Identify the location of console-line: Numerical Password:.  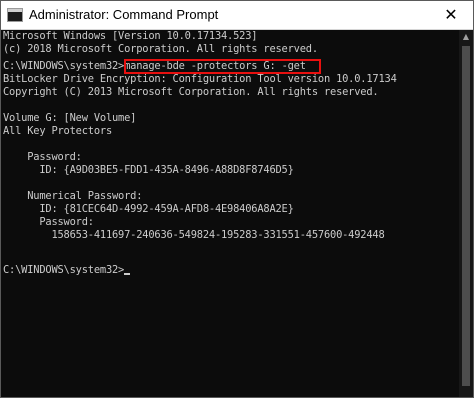
(73, 196).